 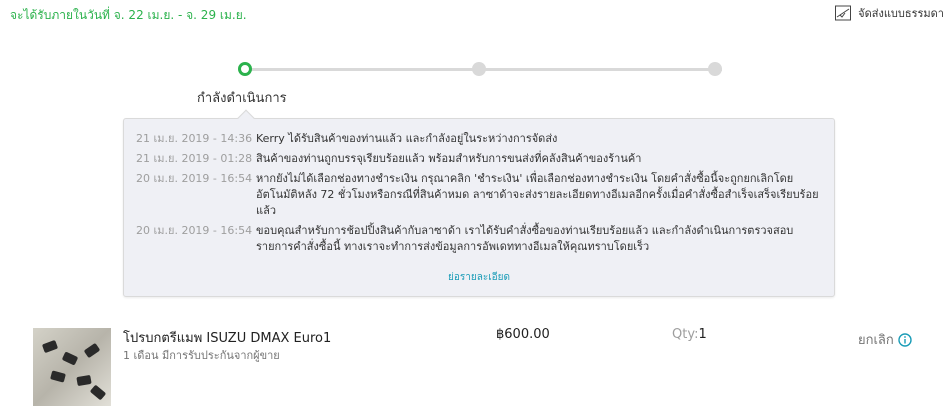 What do you see at coordinates (901, 13) in the screenshot?
I see `shipping-method-label: จัดส่งแบบธรรมดา` at bounding box center [901, 13].